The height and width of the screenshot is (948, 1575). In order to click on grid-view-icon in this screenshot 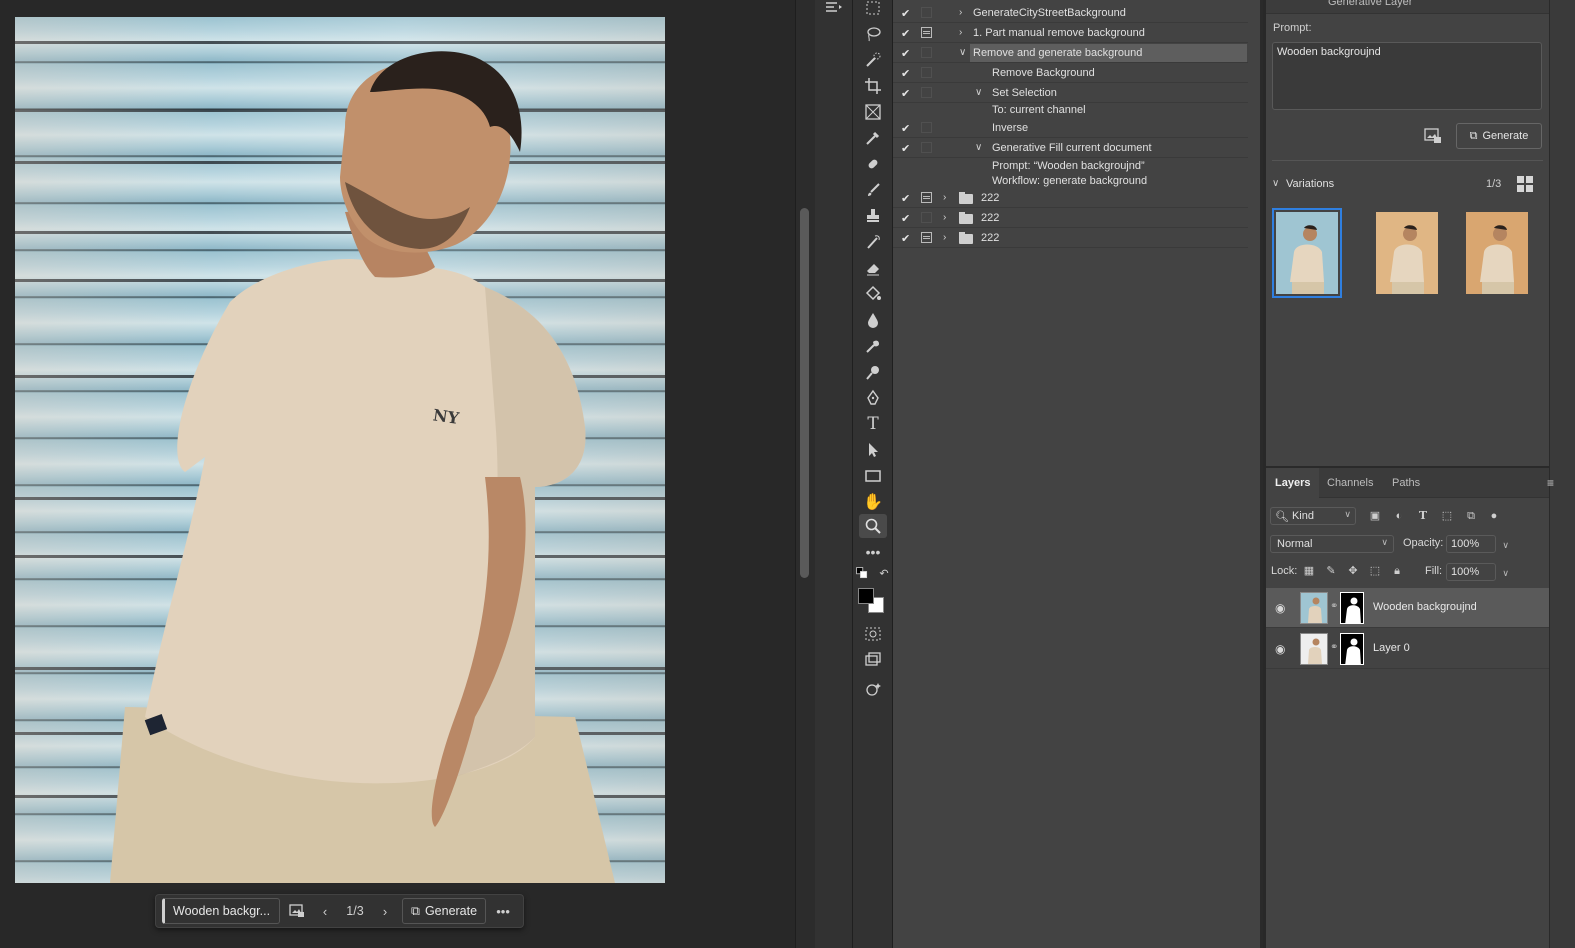, I will do `click(1525, 184)`.